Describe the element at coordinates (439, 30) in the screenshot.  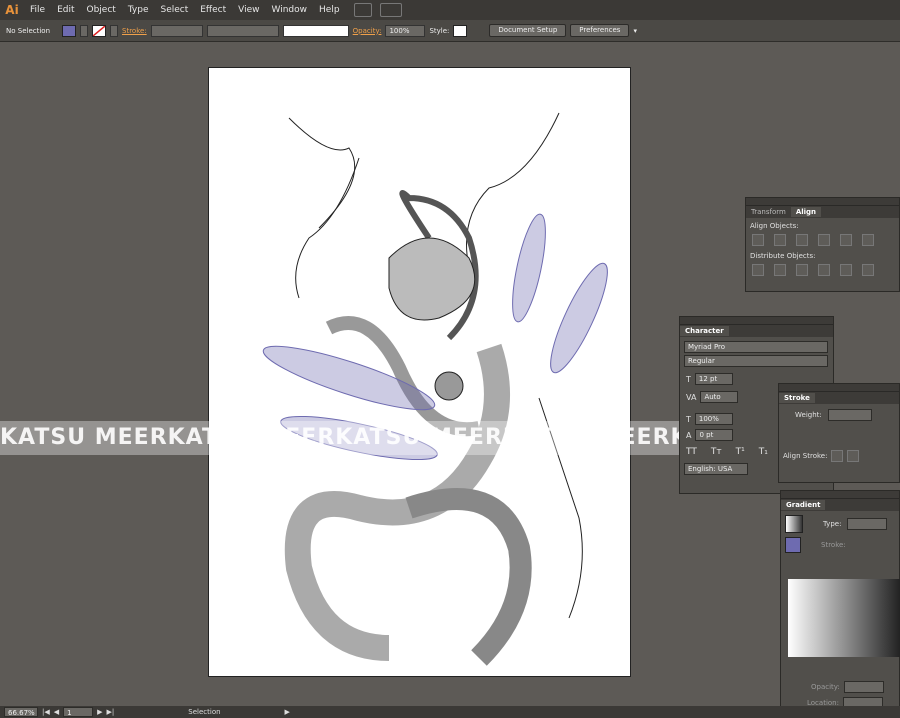
I see `style-label: Style:` at that location.